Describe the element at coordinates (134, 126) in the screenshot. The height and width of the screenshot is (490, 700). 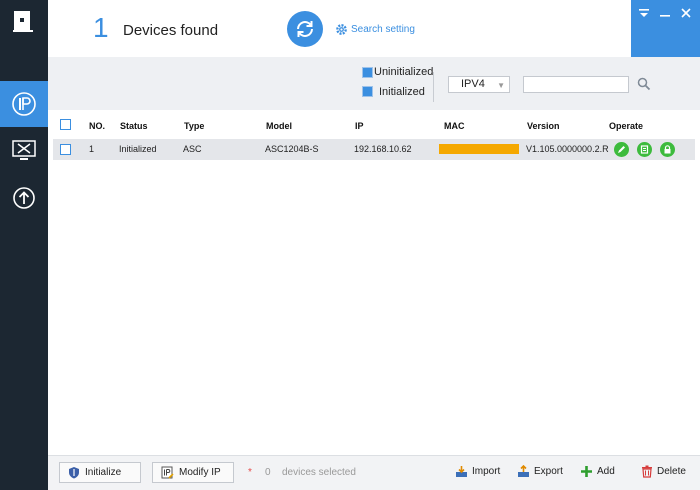
I see `col-status: Status` at that location.